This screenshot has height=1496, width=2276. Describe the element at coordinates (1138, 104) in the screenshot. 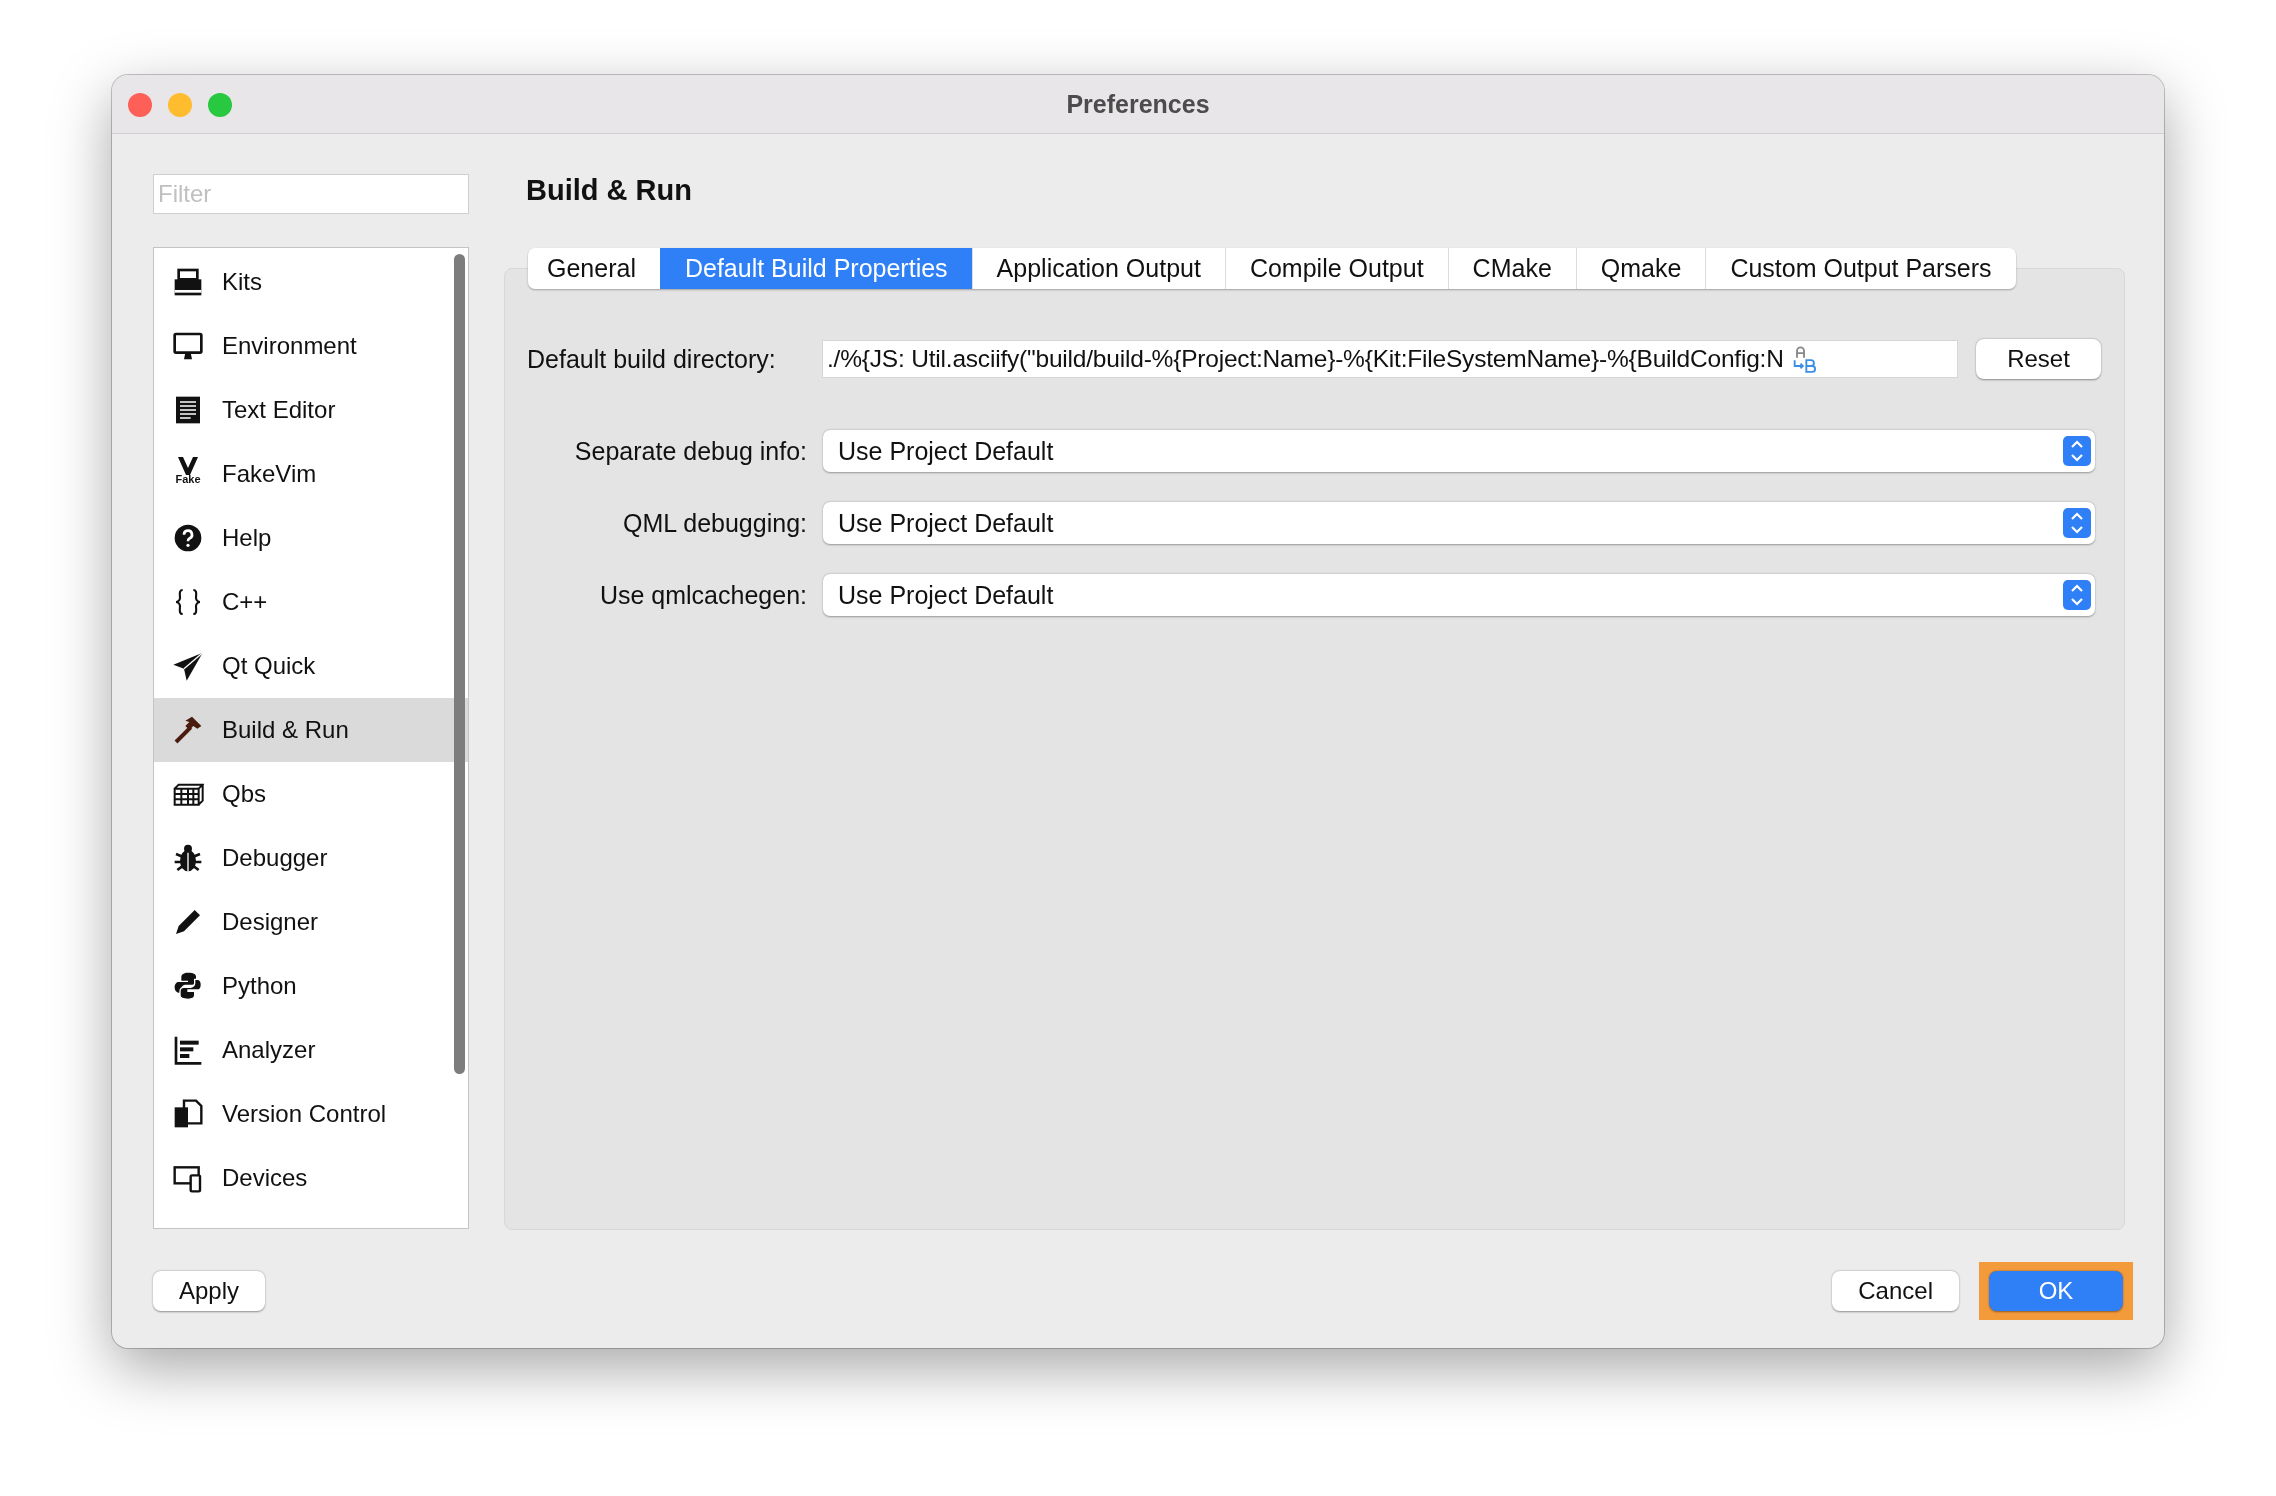

I see `window-title: Preferences` at that location.